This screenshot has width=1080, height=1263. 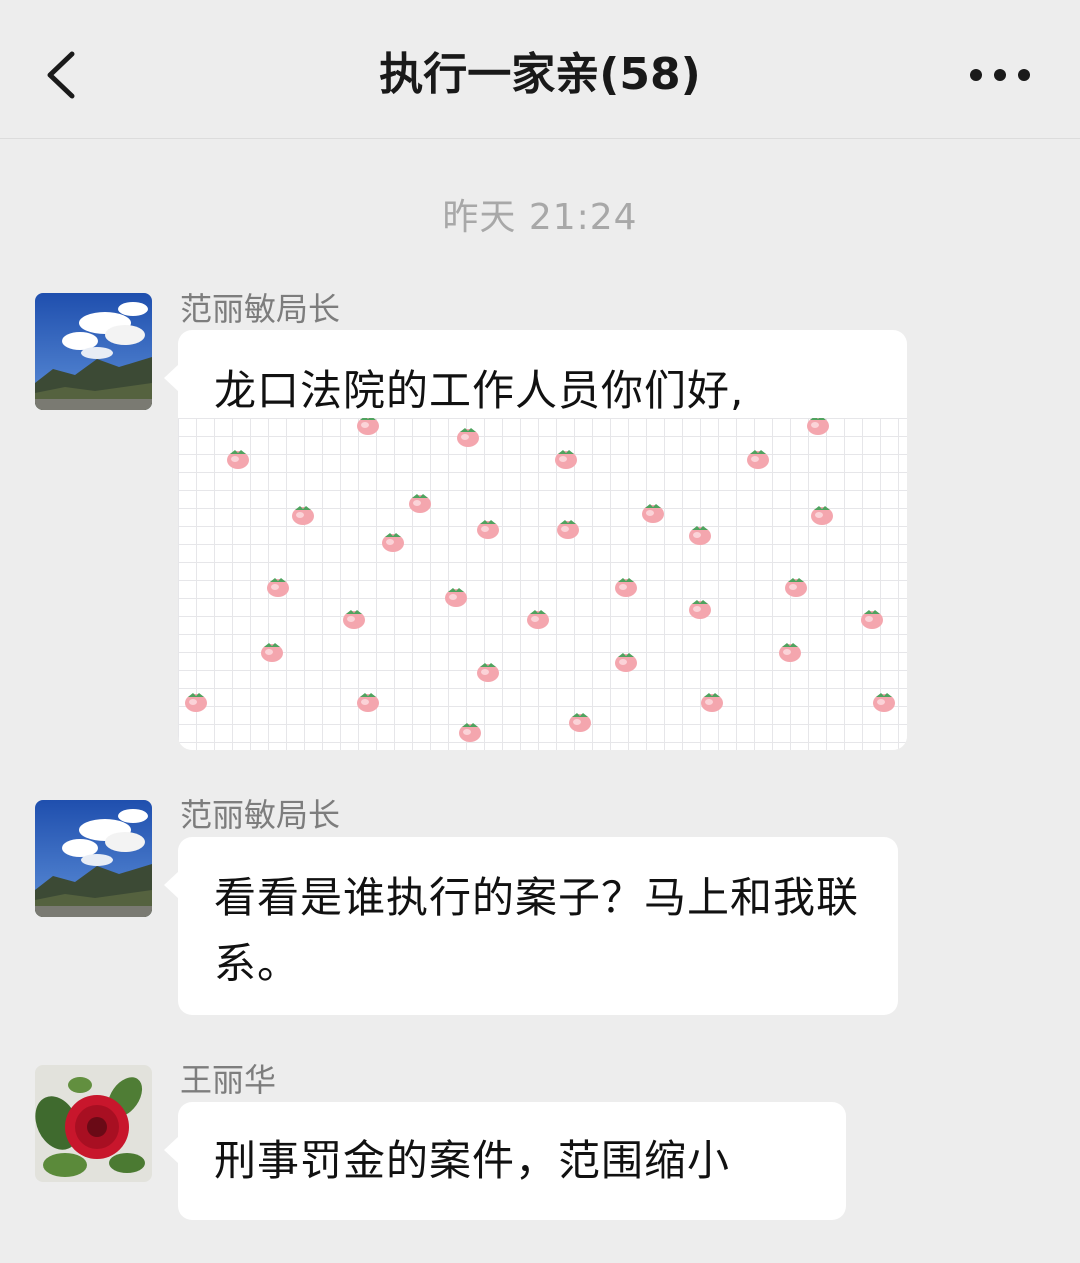 I want to click on navigation-bar: 执行一家亲(58), so click(x=540, y=69).